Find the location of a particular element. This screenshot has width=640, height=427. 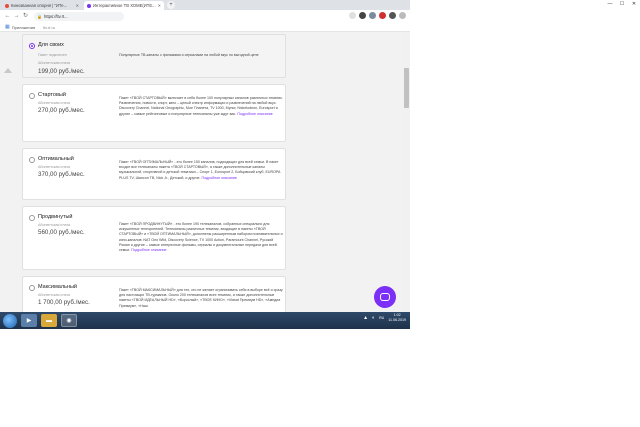

plan-price: 560,00 руб./мес. is located at coordinates (61, 232).